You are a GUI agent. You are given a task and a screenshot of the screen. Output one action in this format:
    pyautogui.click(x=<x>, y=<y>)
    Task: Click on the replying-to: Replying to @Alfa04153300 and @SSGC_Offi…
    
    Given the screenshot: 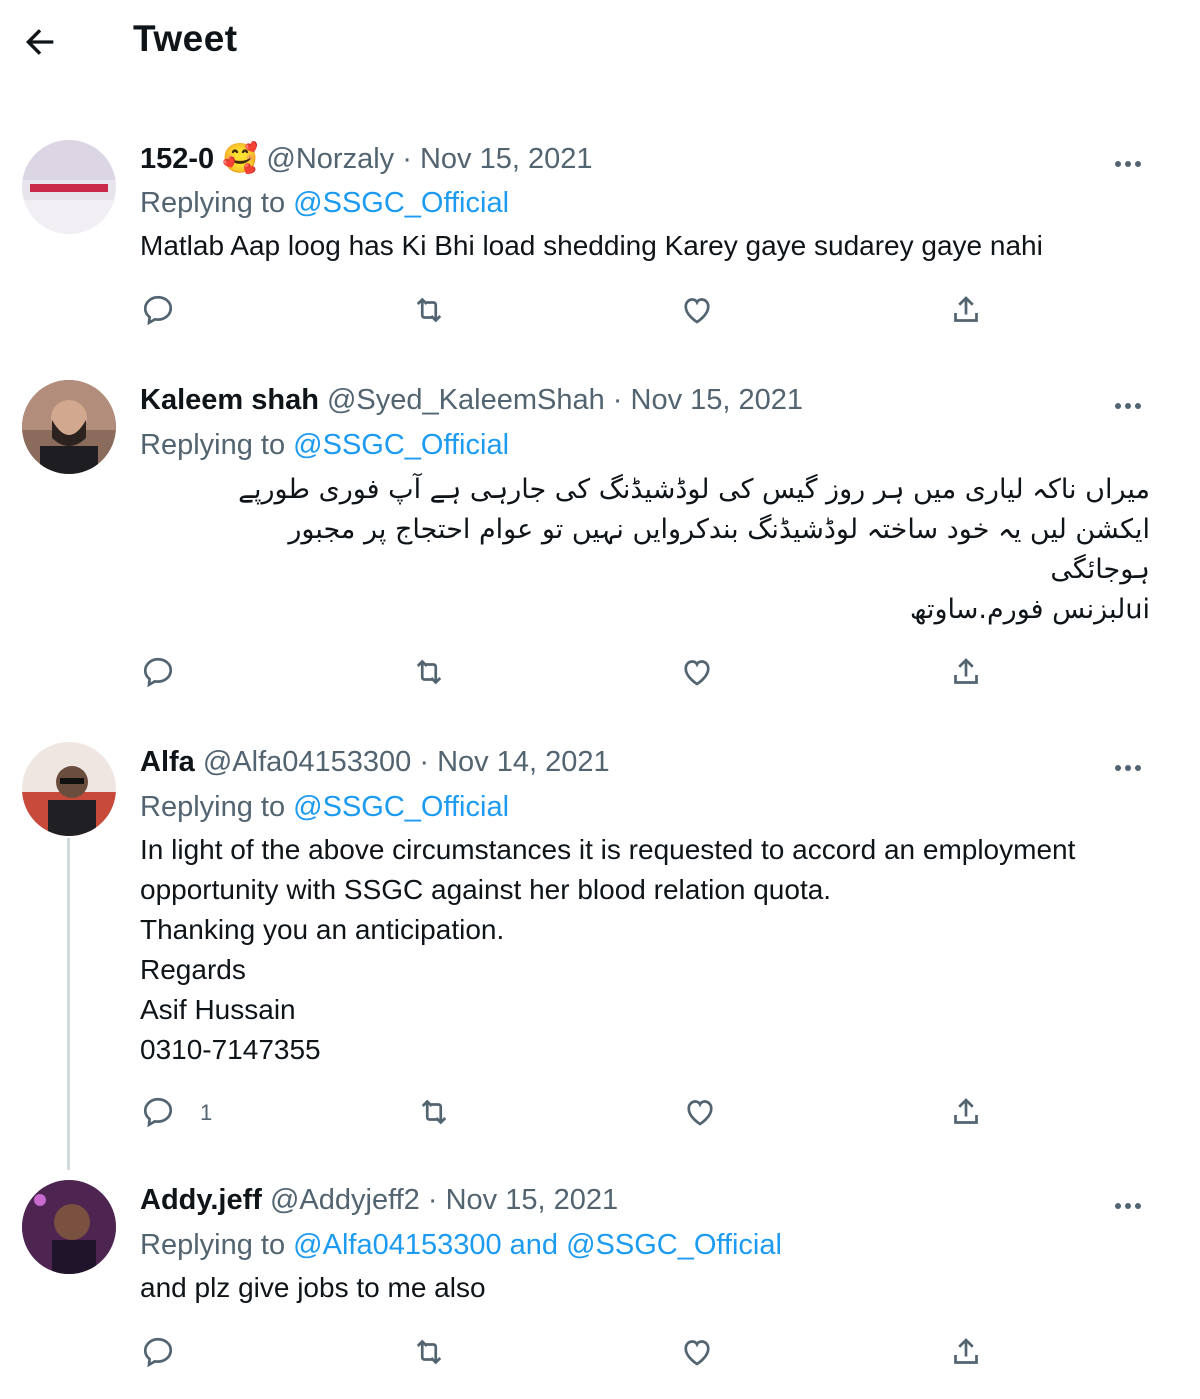 What is the action you would take?
    pyautogui.click(x=461, y=1245)
    